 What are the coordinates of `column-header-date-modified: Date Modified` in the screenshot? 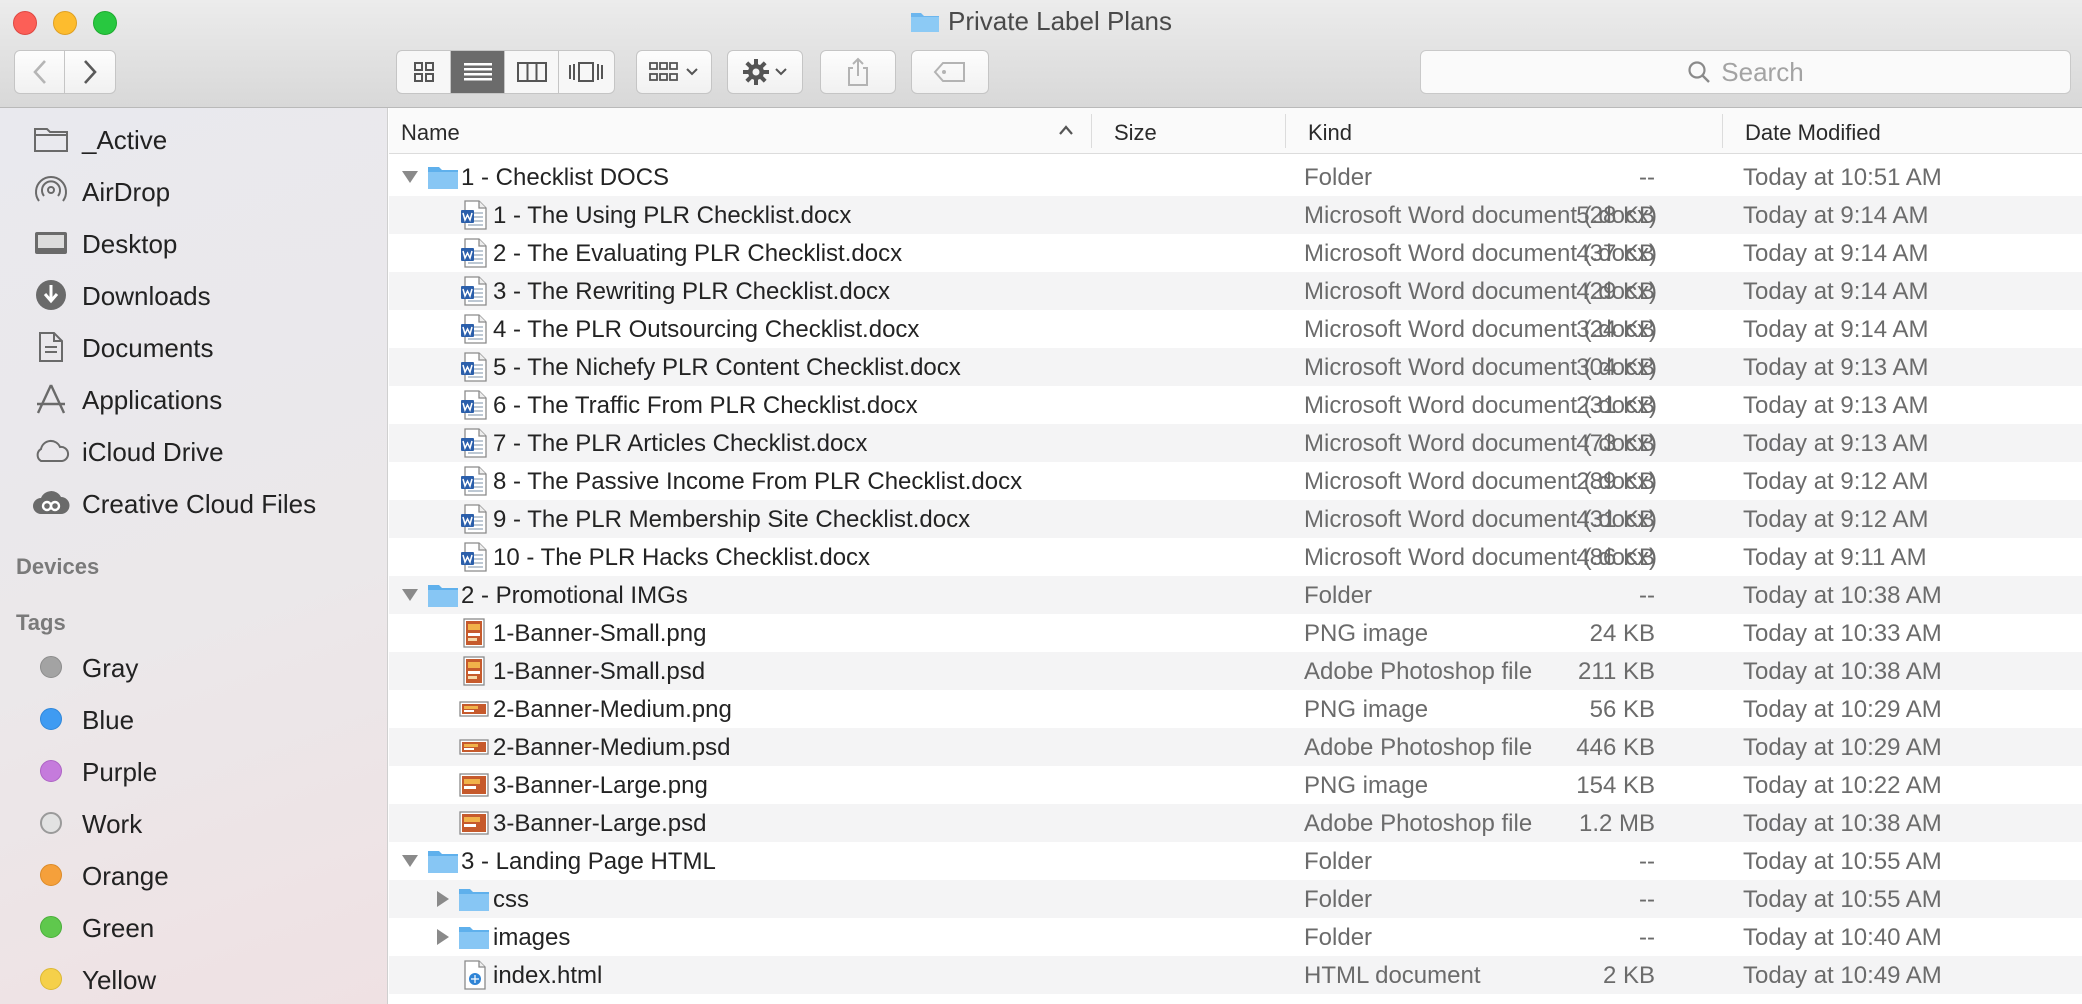 It's located at (1813, 133).